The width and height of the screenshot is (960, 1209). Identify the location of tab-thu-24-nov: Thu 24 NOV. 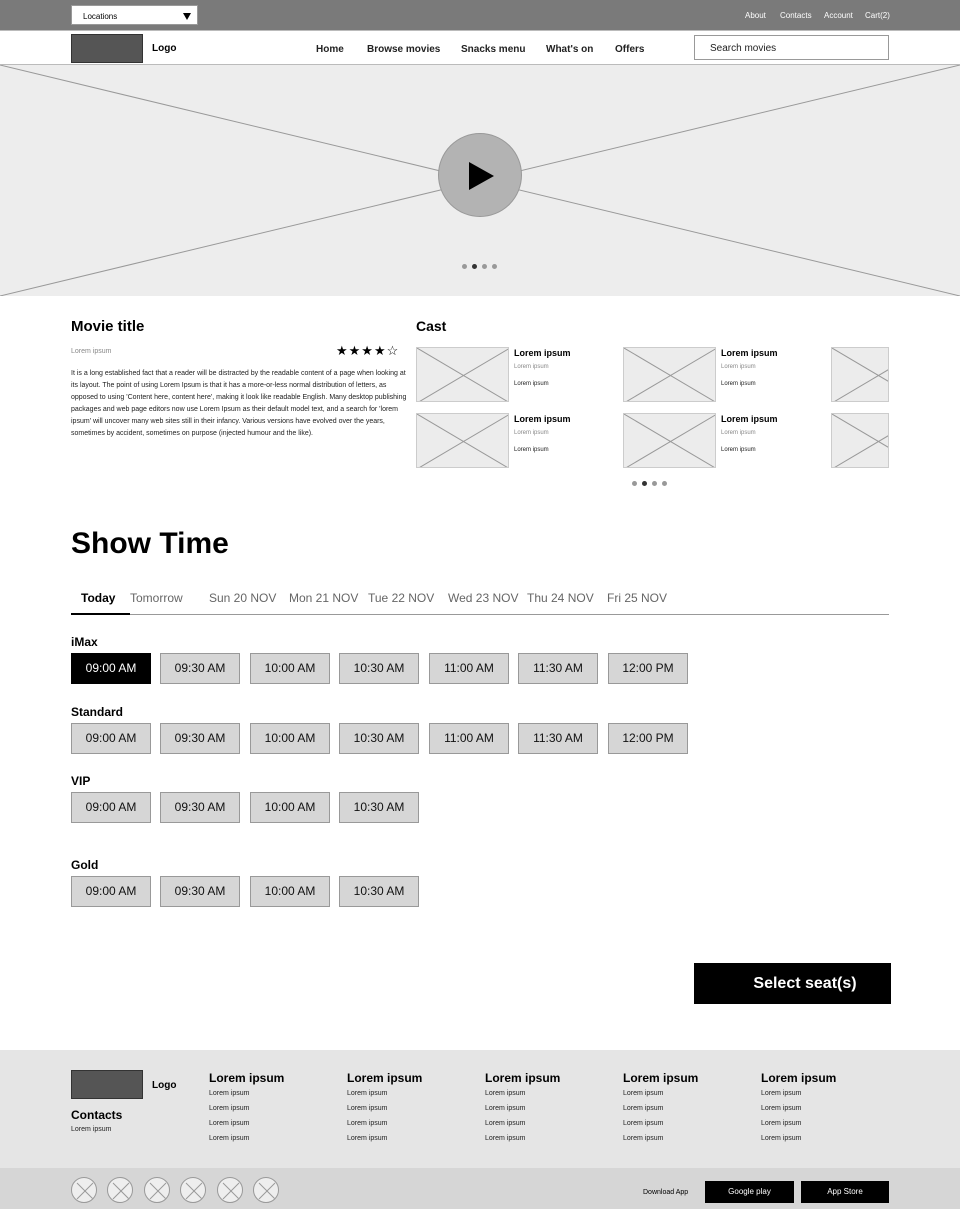
(560, 598).